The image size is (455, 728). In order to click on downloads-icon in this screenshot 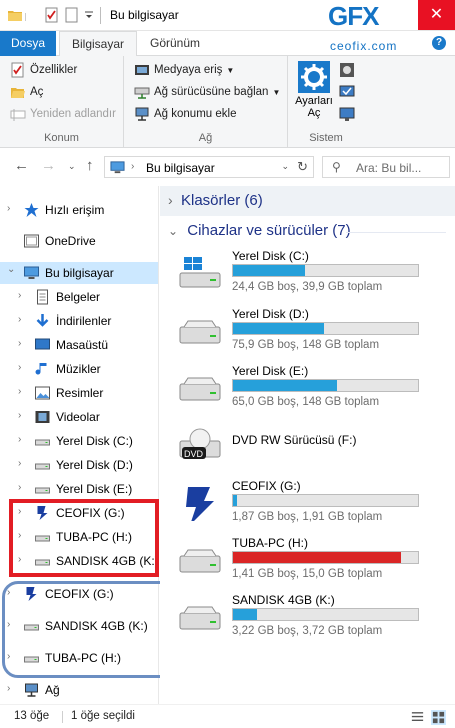, I will do `click(42, 320)`.